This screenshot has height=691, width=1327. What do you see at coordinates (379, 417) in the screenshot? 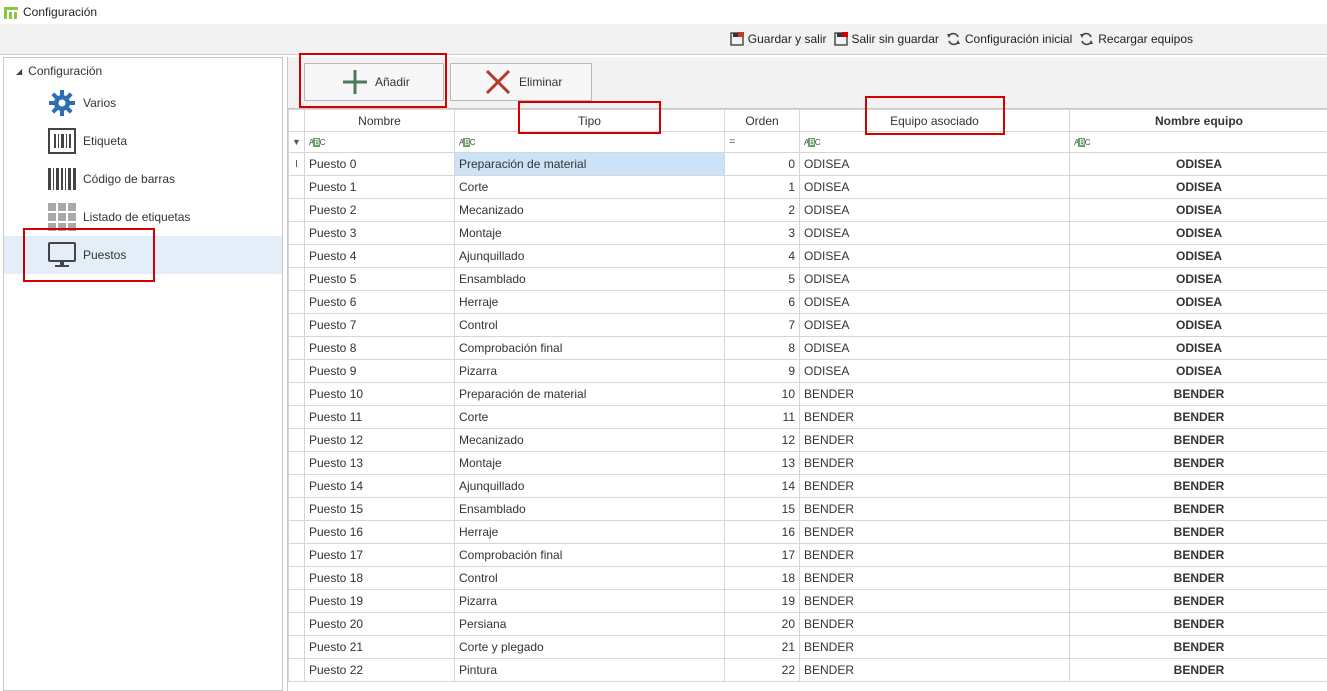
I see `cell-nombre: Puesto 11` at bounding box center [379, 417].